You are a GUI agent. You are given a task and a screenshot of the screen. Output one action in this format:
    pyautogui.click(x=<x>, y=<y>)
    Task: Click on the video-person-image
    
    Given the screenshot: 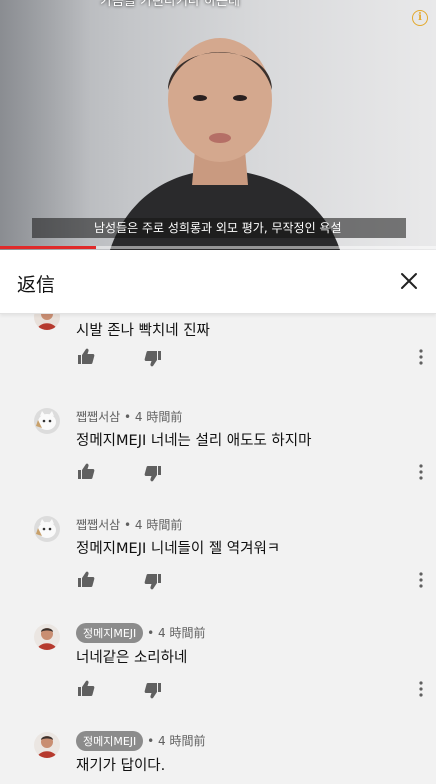 What is the action you would take?
    pyautogui.click(x=225, y=144)
    